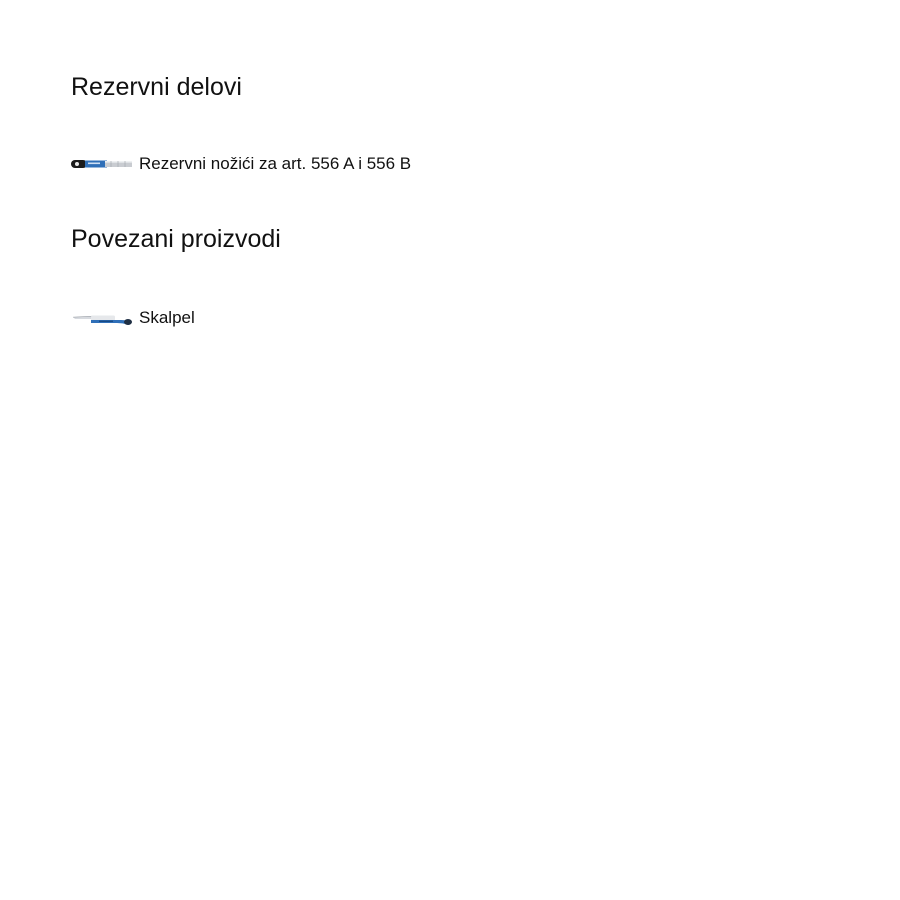 The image size is (900, 900). What do you see at coordinates (101, 164) in the screenshot?
I see `spare-blades-pack-icon` at bounding box center [101, 164].